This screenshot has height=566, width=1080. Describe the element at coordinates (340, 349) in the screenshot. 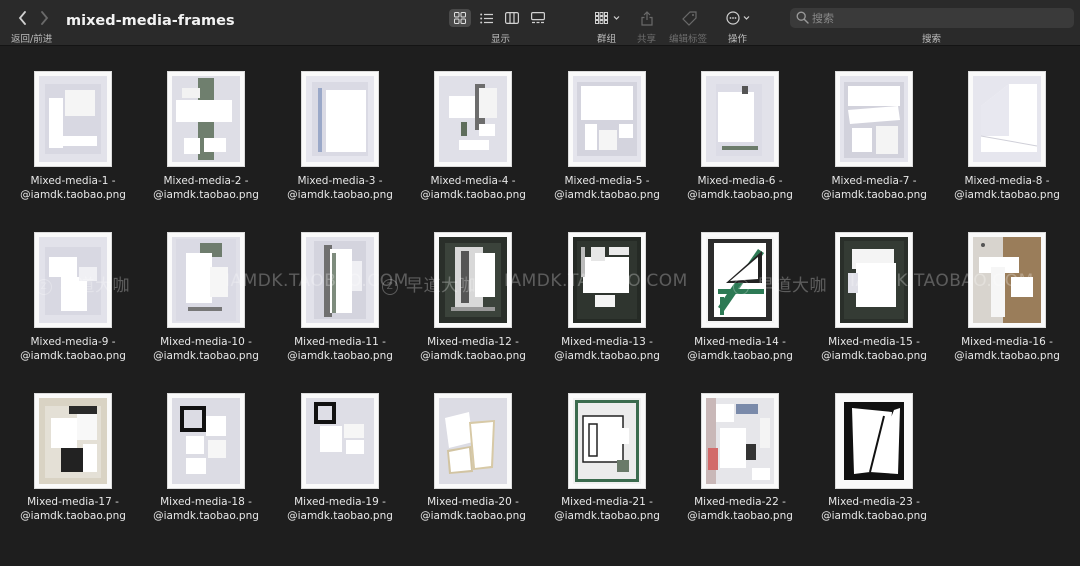

I see `file-name: Mixed-media-11 - @iamdk.taobao.png` at that location.